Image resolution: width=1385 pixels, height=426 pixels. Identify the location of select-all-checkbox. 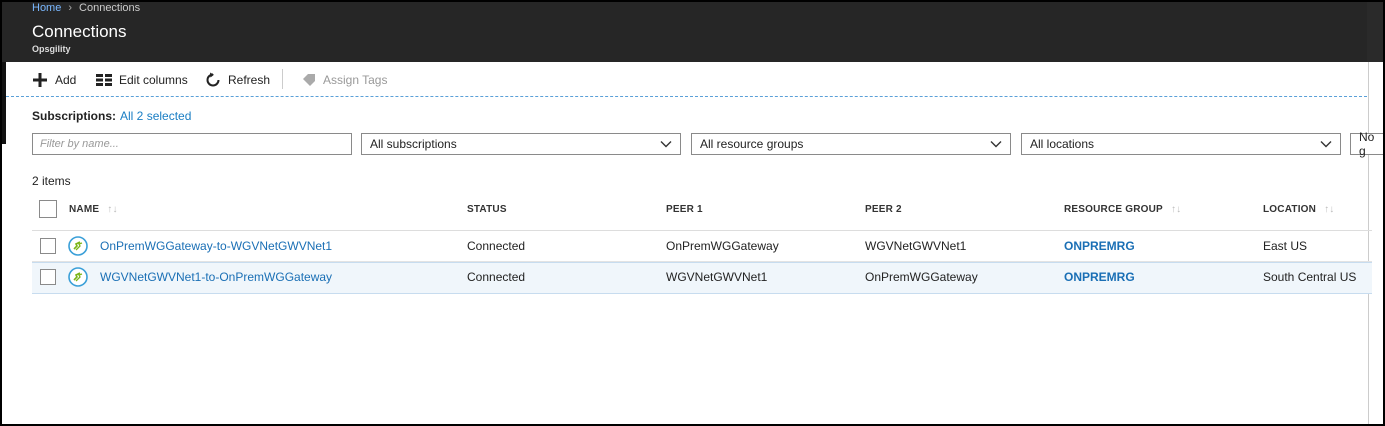
(48, 209).